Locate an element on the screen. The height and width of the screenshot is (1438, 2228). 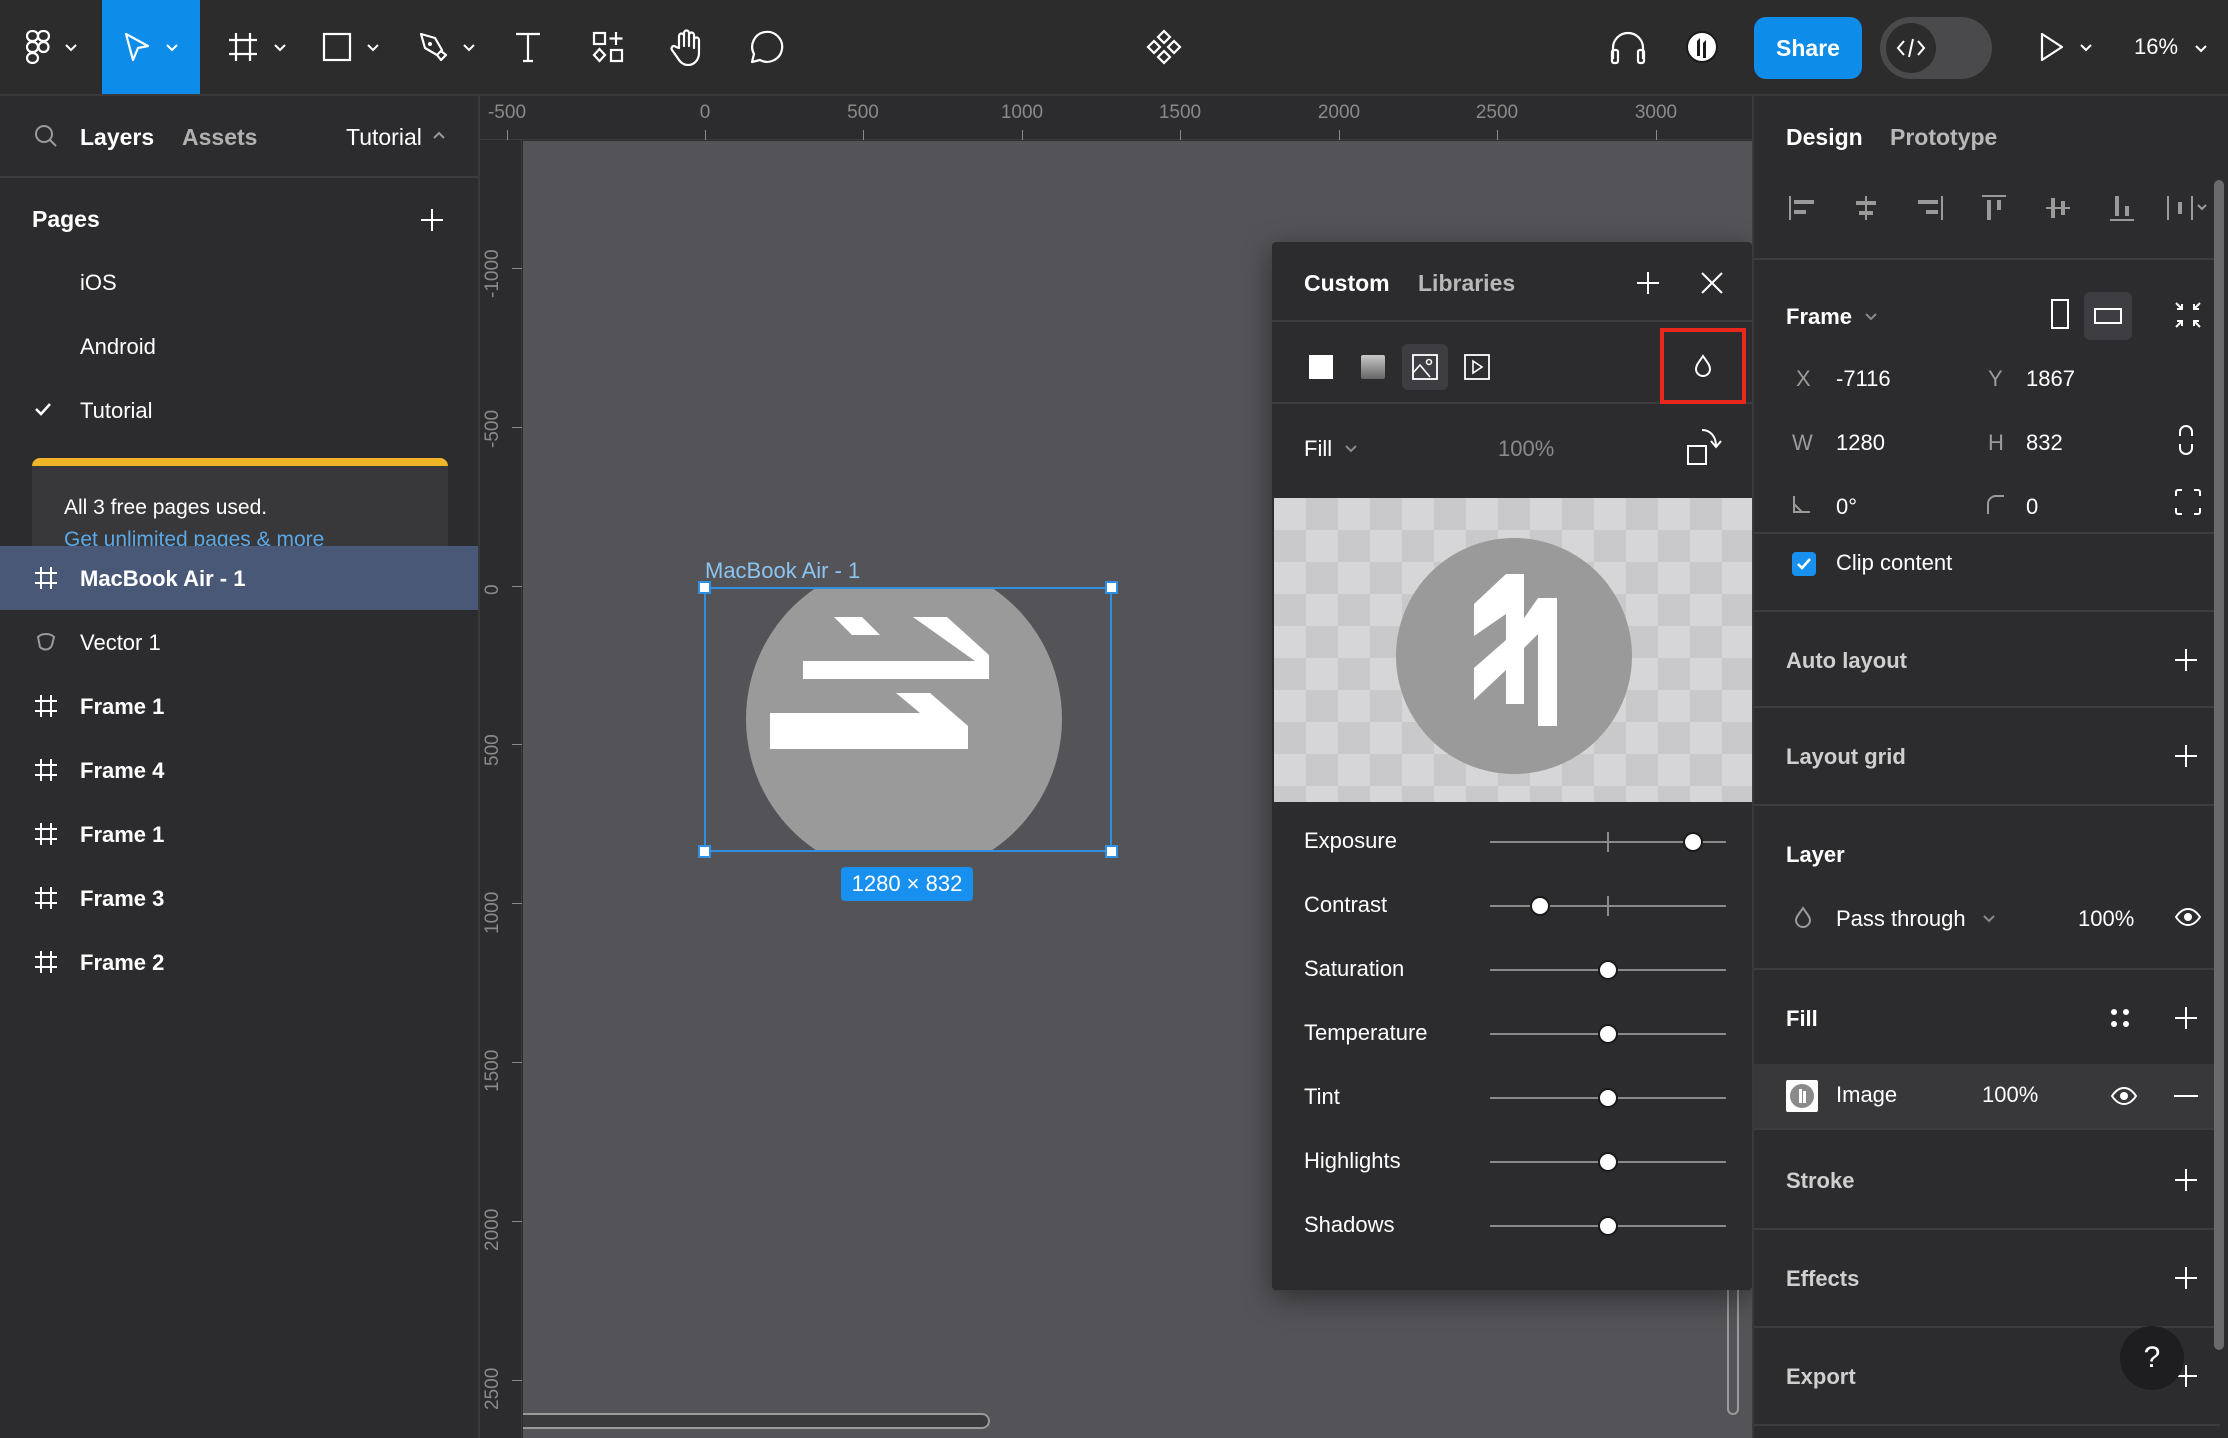
resize-to-fit-icon is located at coordinates (2188, 315).